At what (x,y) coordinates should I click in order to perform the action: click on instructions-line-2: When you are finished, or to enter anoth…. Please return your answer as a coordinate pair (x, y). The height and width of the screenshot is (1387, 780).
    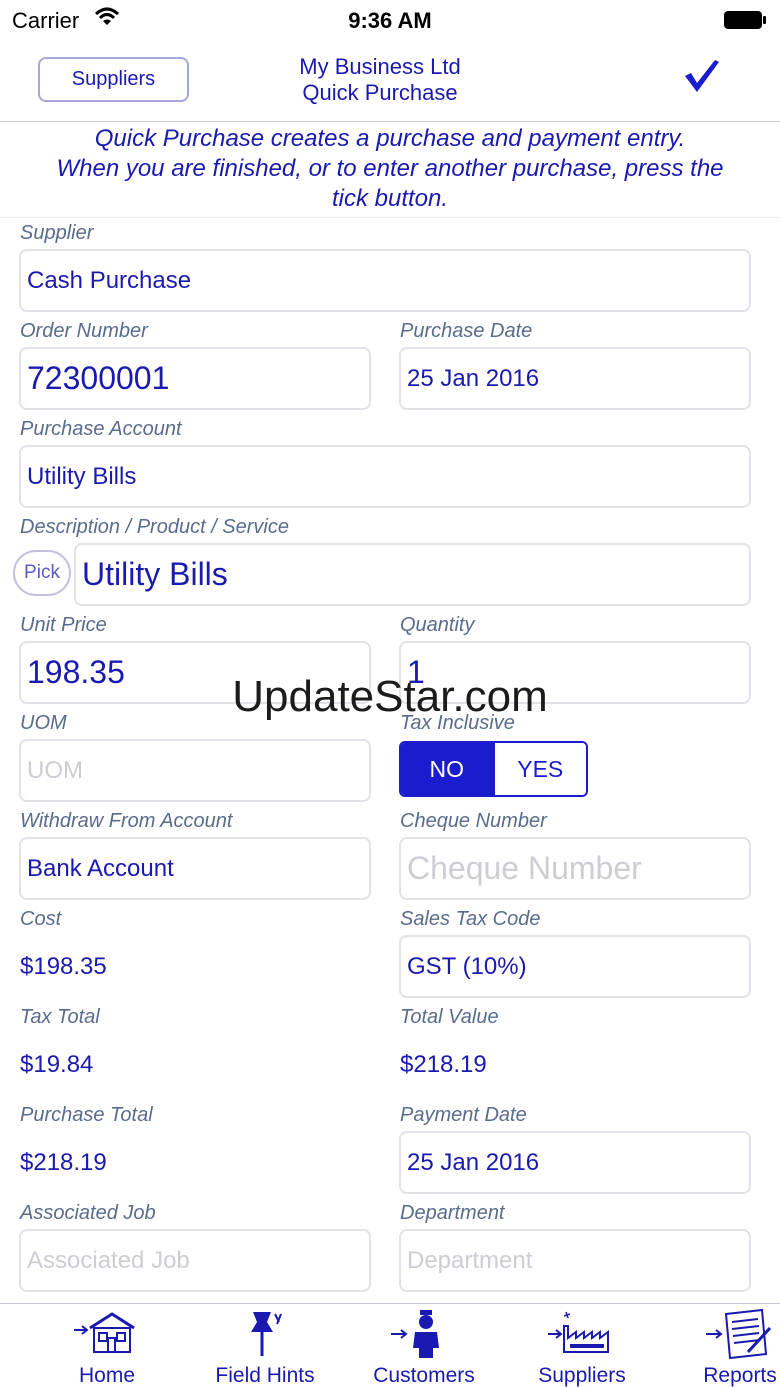
    Looking at the image, I should click on (390, 168).